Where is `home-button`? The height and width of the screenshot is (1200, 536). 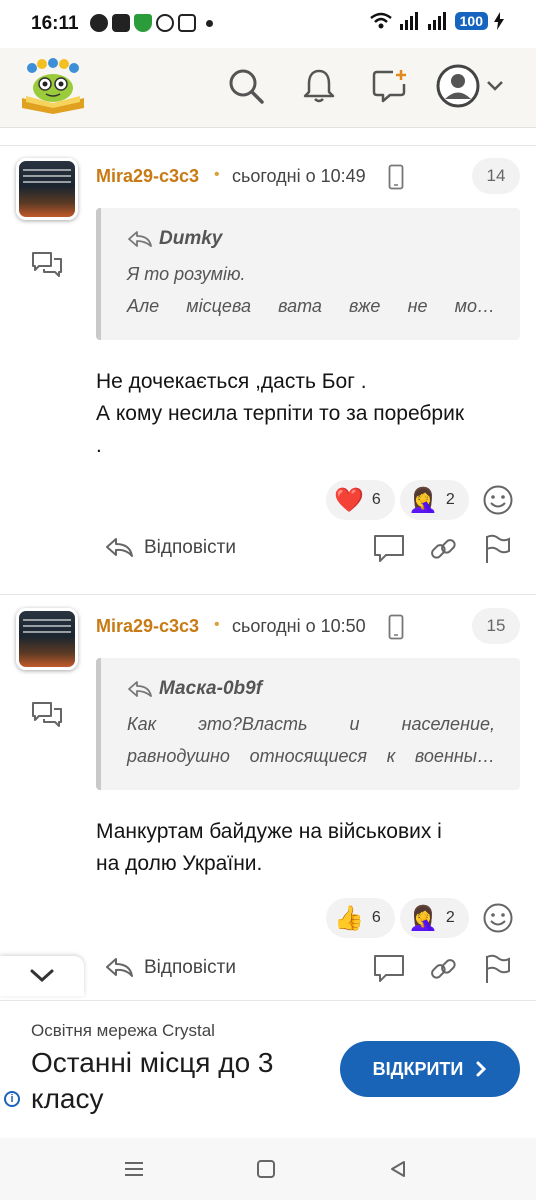
home-button is located at coordinates (266, 1169).